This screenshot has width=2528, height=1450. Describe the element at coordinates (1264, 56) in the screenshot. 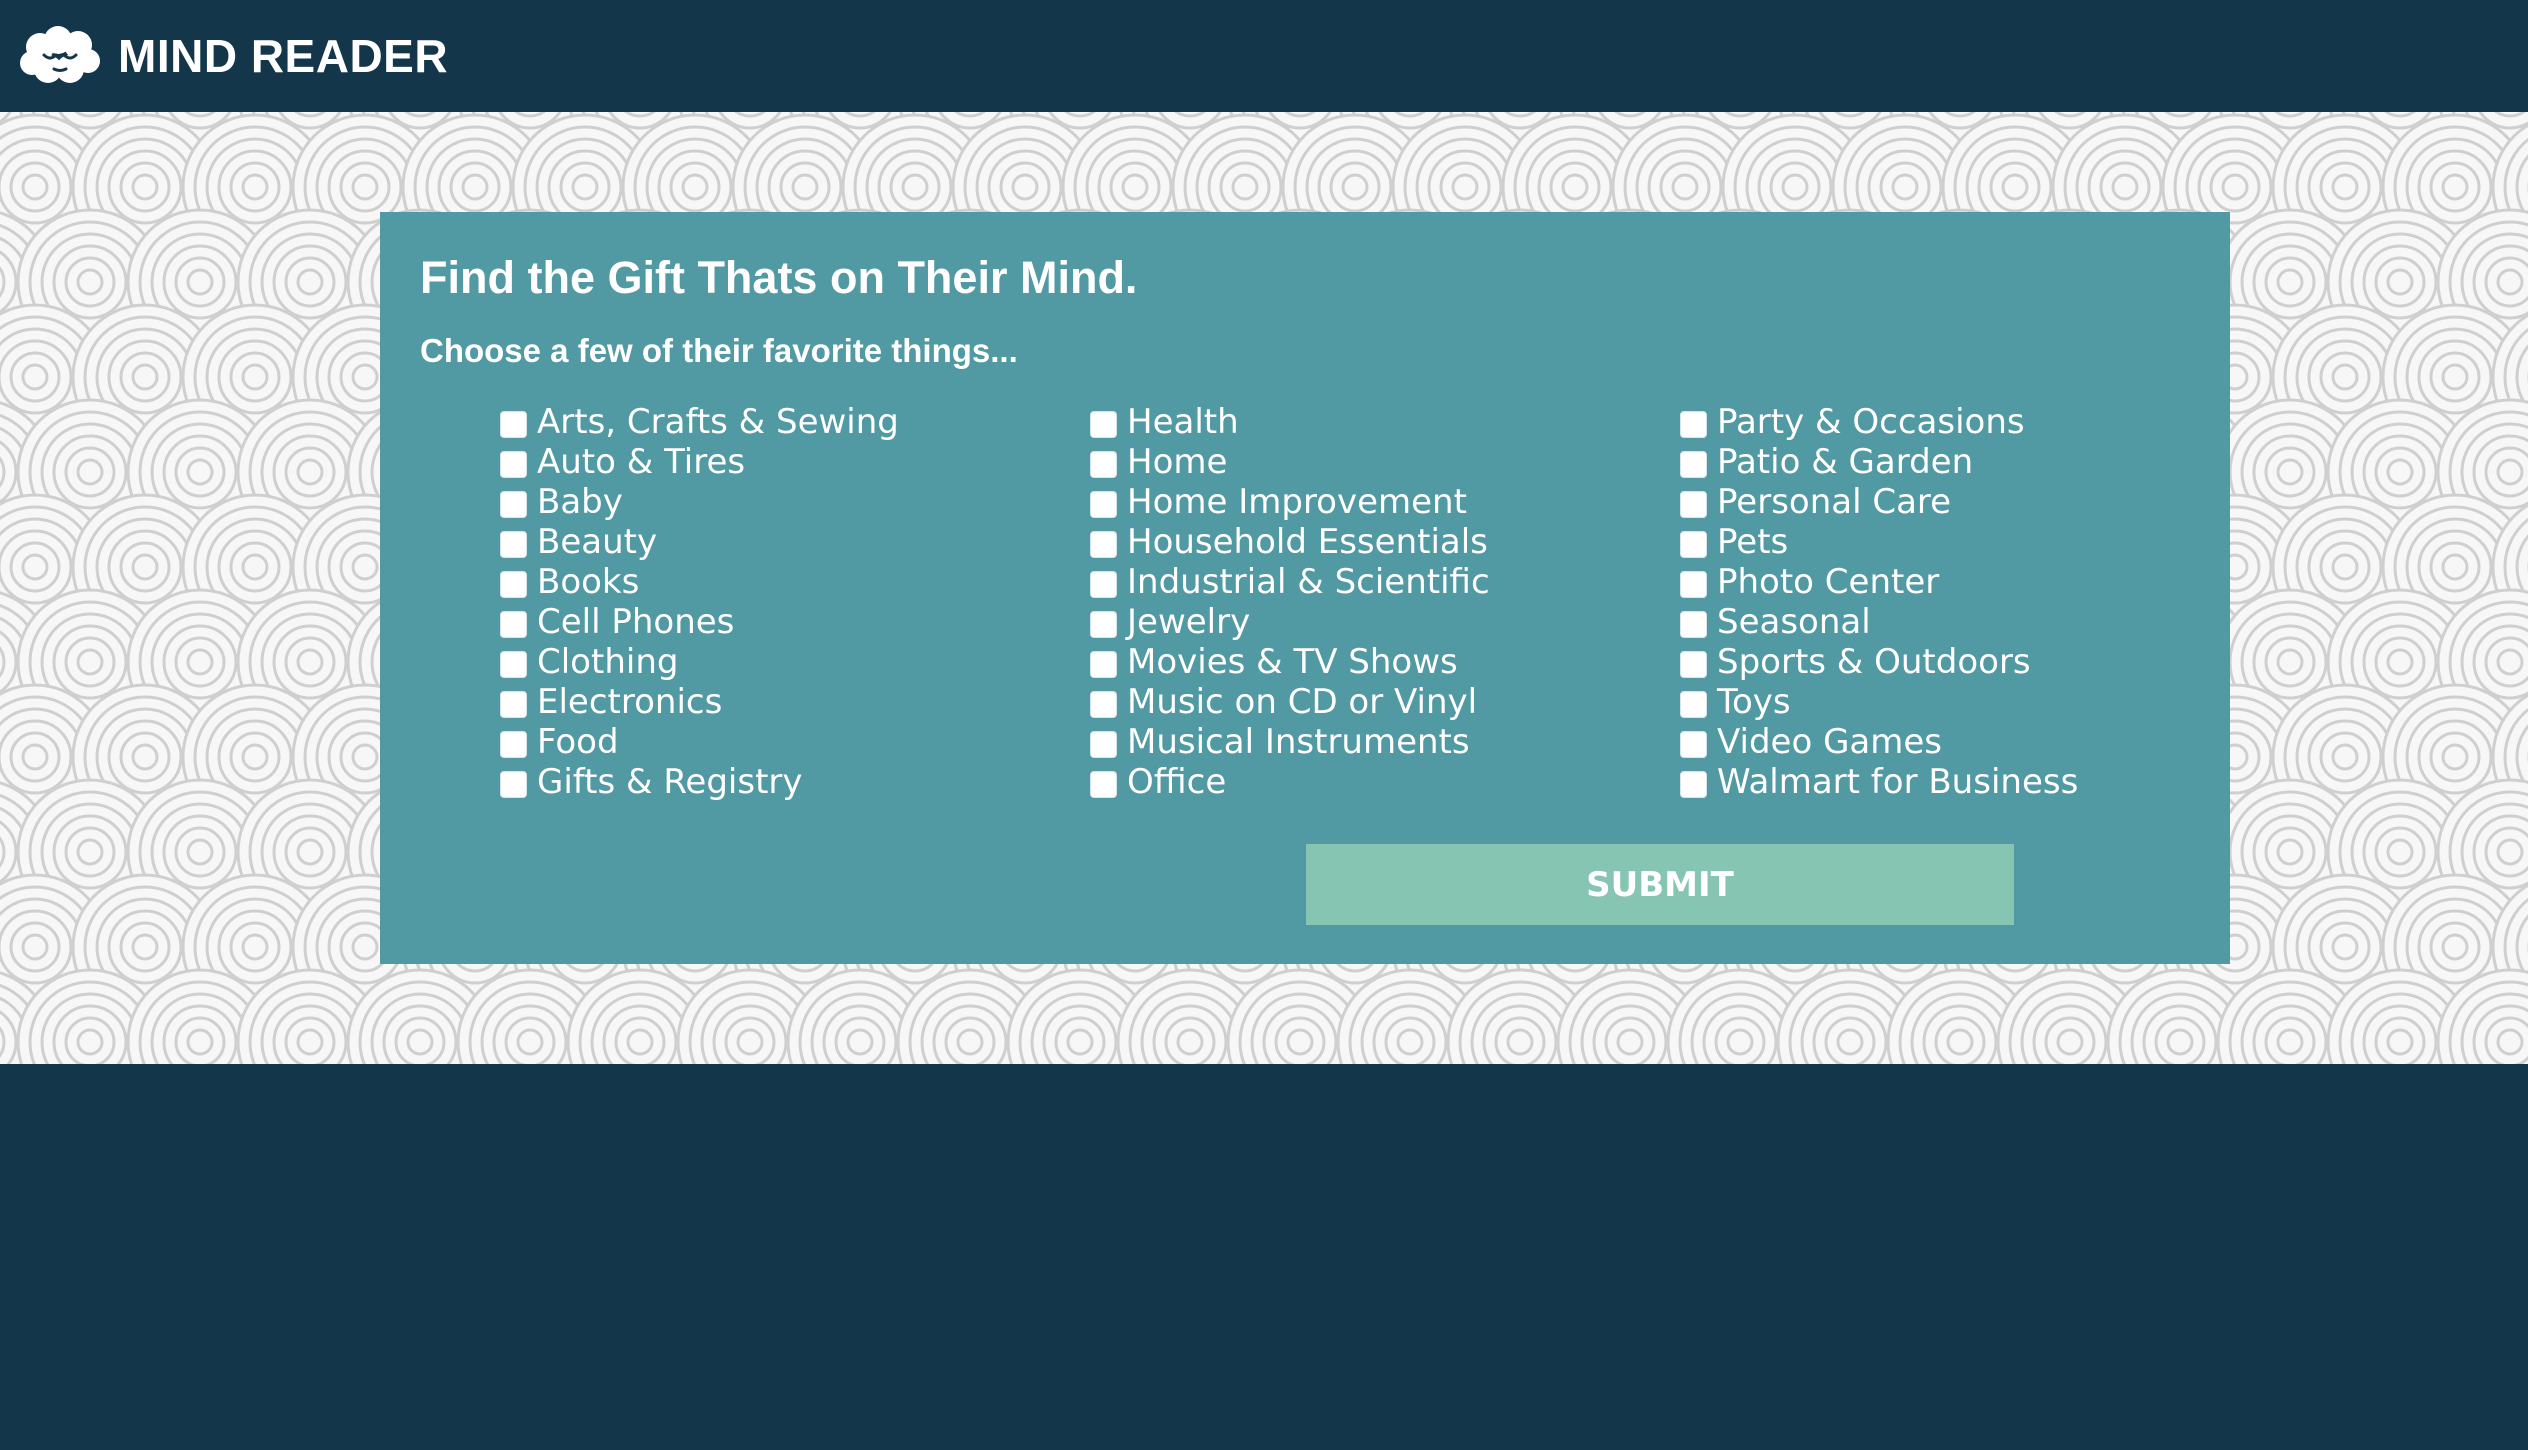

I see `top-navbar: MIND READER` at that location.